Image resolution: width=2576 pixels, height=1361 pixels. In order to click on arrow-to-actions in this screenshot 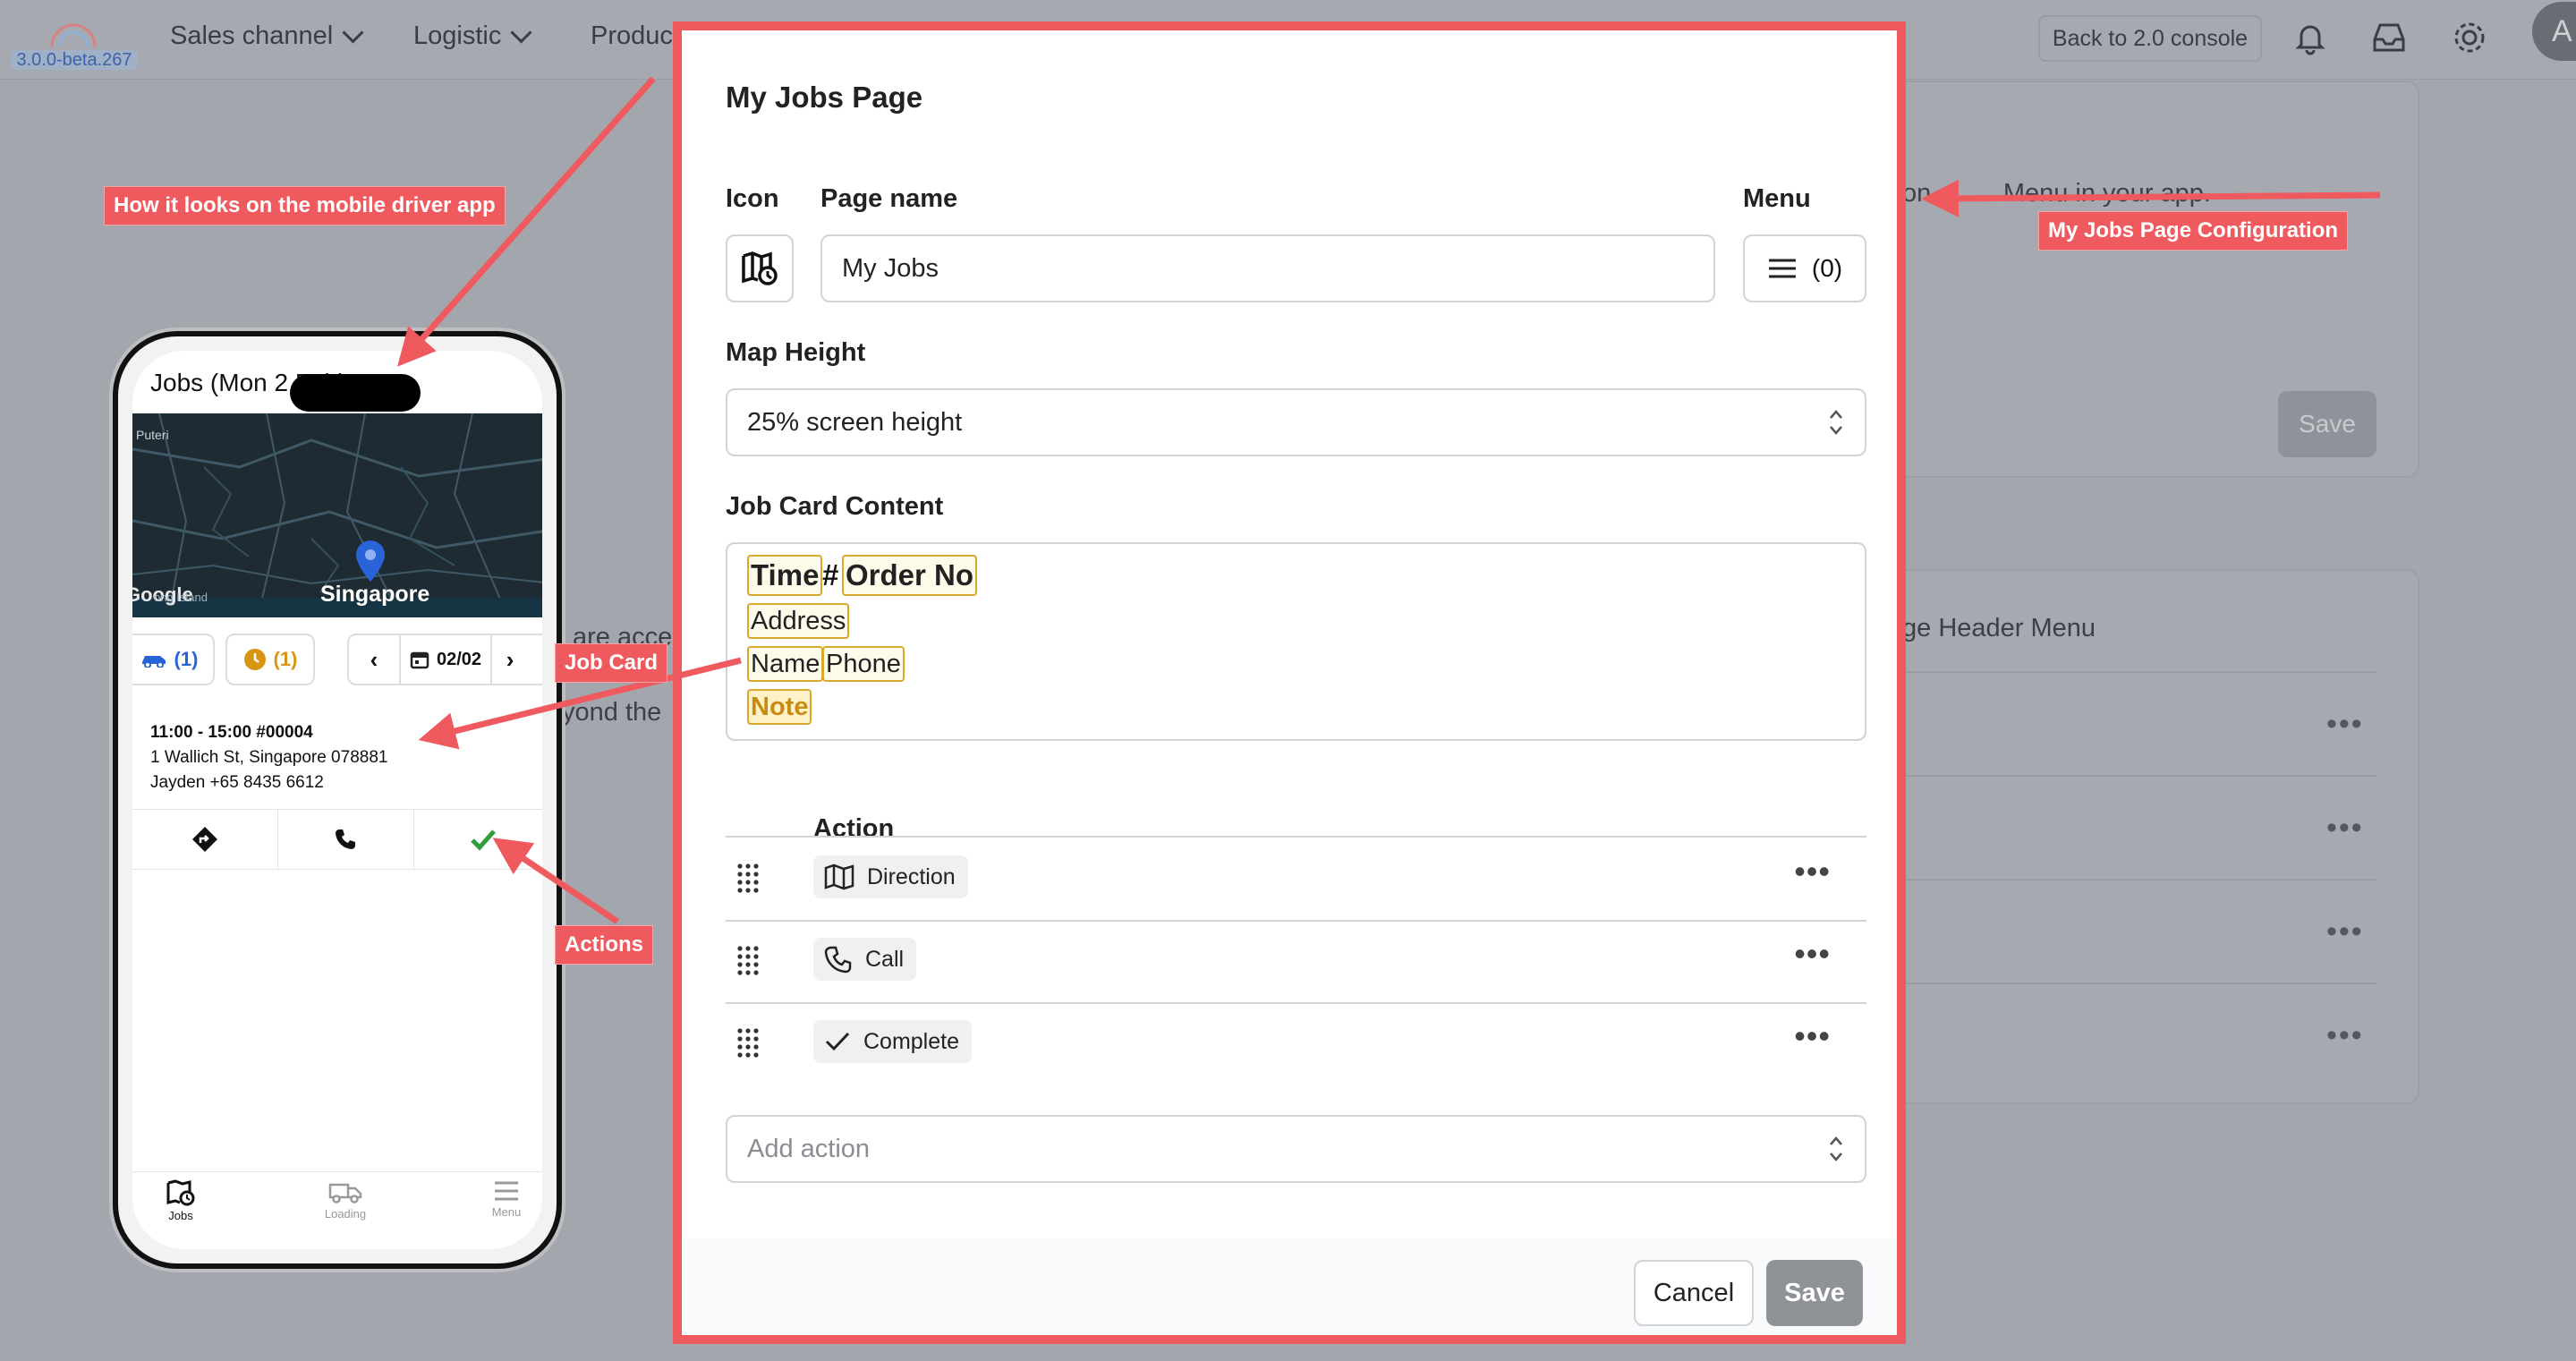, I will do `click(555, 881)`.